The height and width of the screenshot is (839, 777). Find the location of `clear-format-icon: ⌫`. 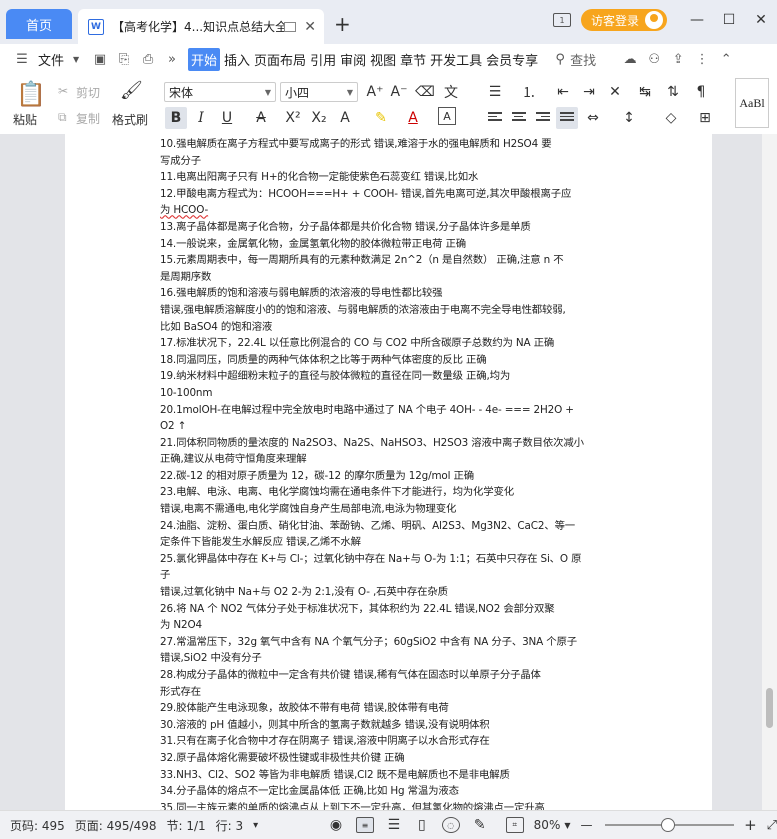

clear-format-icon: ⌫ is located at coordinates (425, 92).